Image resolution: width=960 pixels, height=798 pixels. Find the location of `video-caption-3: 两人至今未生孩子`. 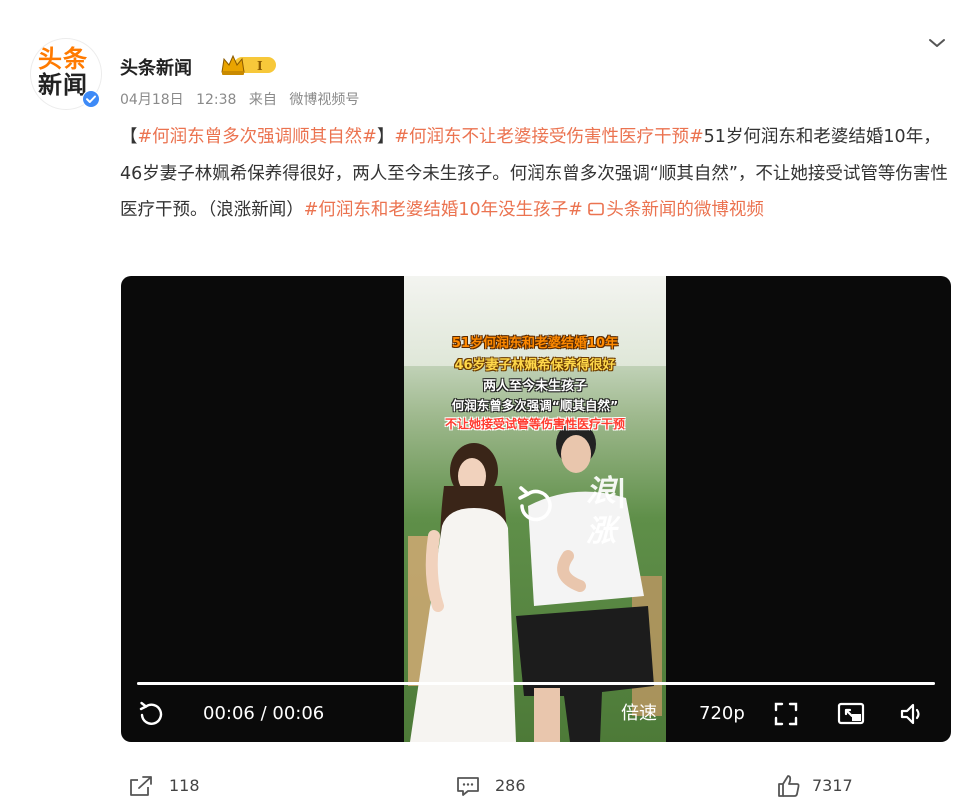

video-caption-3: 两人至今未生孩子 is located at coordinates (534, 386).